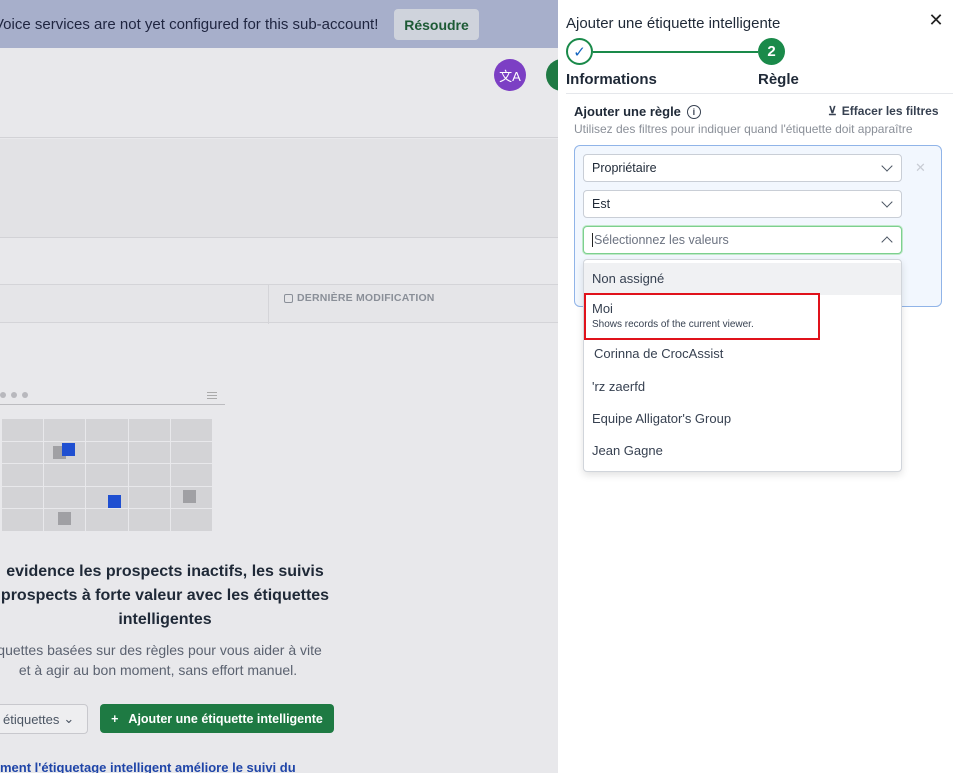 Image resolution: width=953 pixels, height=773 pixels. What do you see at coordinates (279, 304) in the screenshot?
I see `table-header: DERNIÈRE MODIFICATION` at bounding box center [279, 304].